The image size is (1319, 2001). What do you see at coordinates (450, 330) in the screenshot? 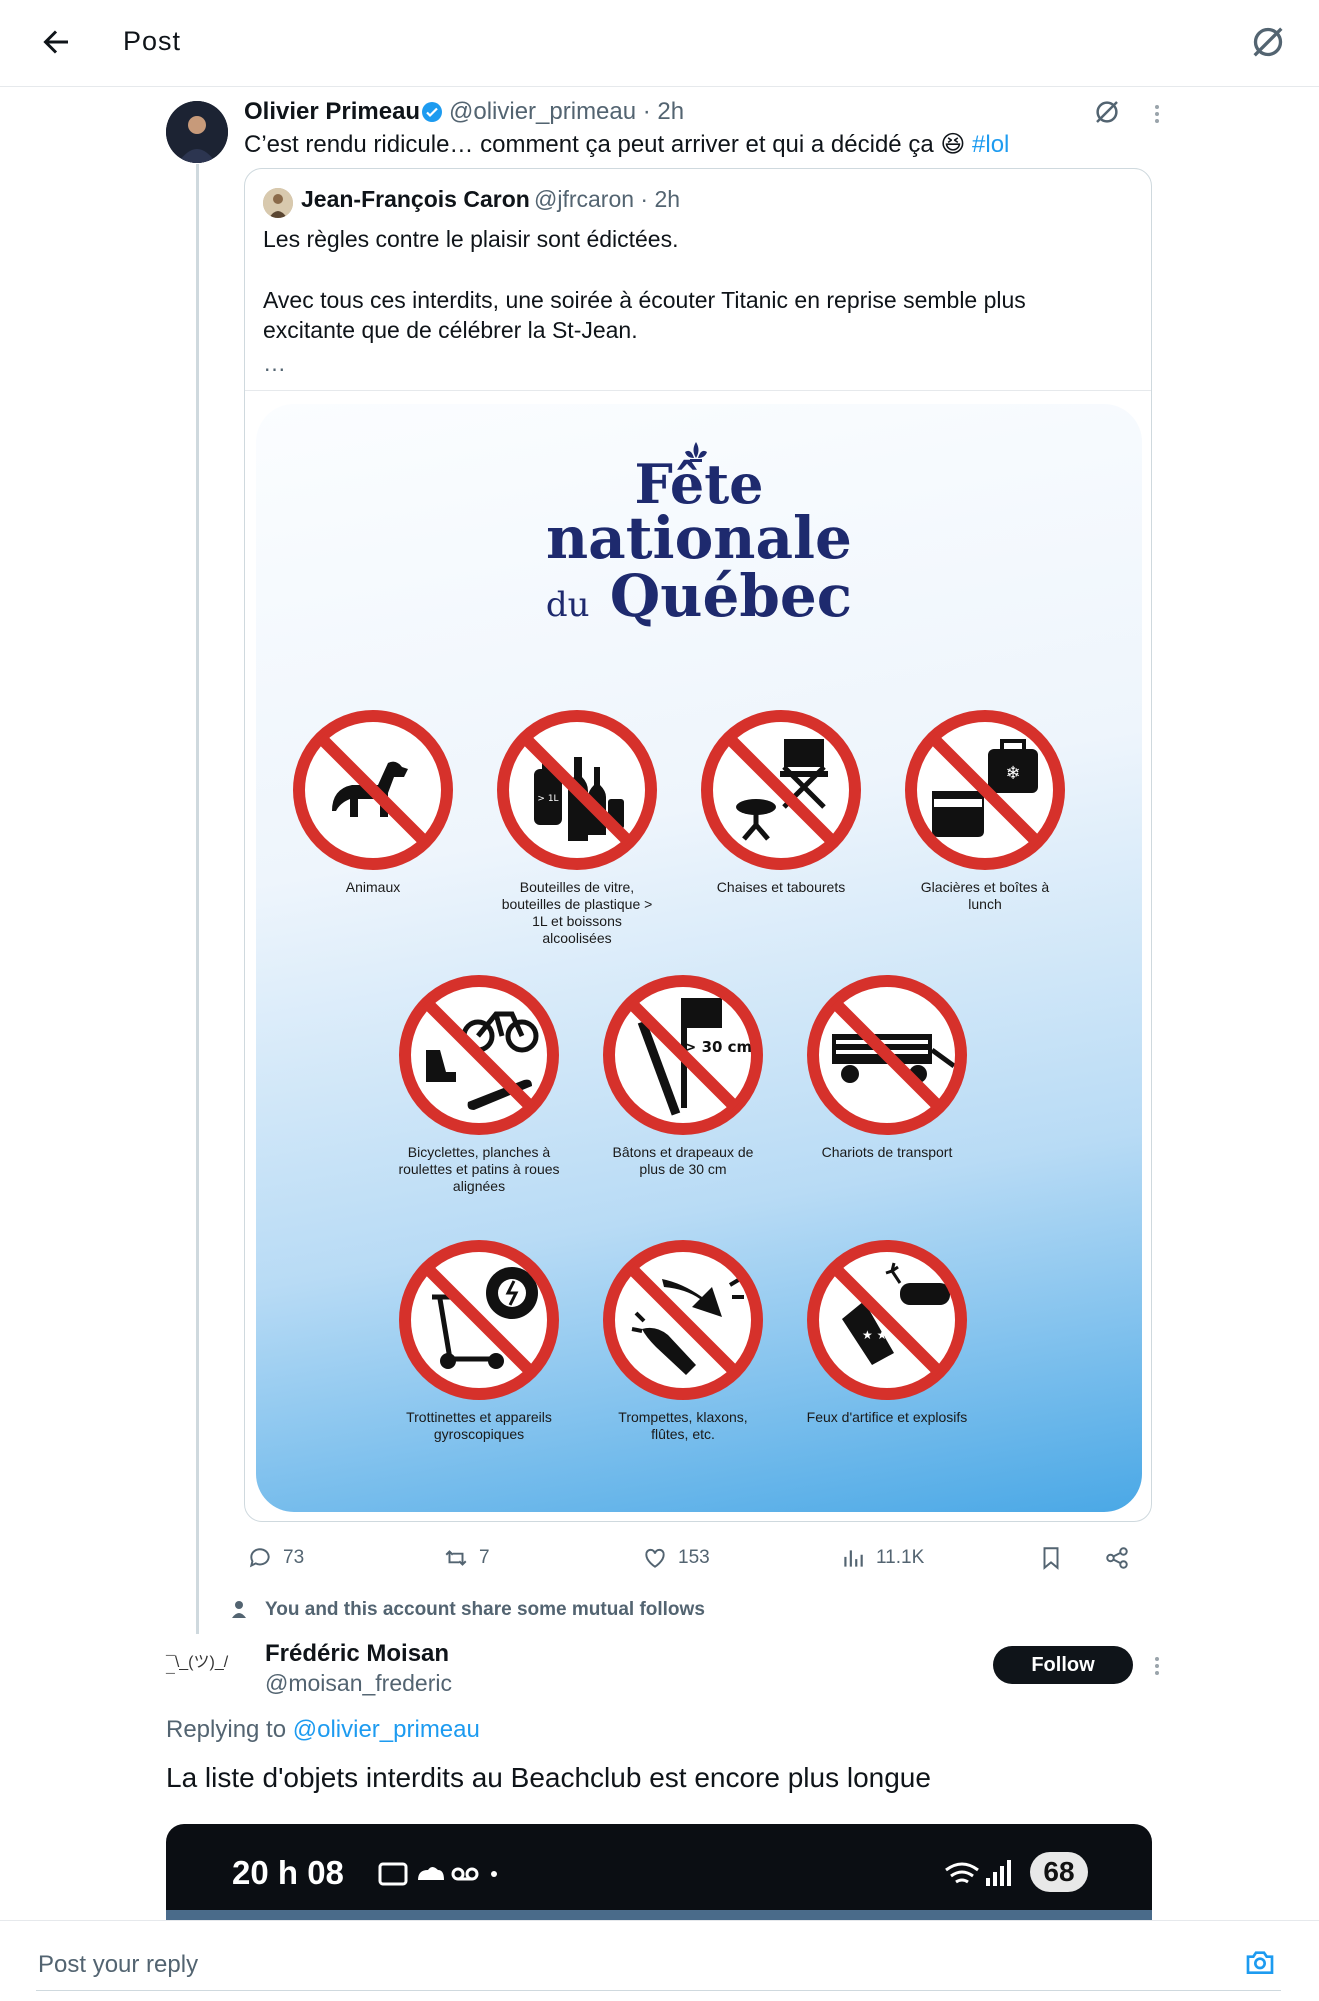
I see `quoted-text-line: excitante que de célébrer la St-Jean.` at bounding box center [450, 330].